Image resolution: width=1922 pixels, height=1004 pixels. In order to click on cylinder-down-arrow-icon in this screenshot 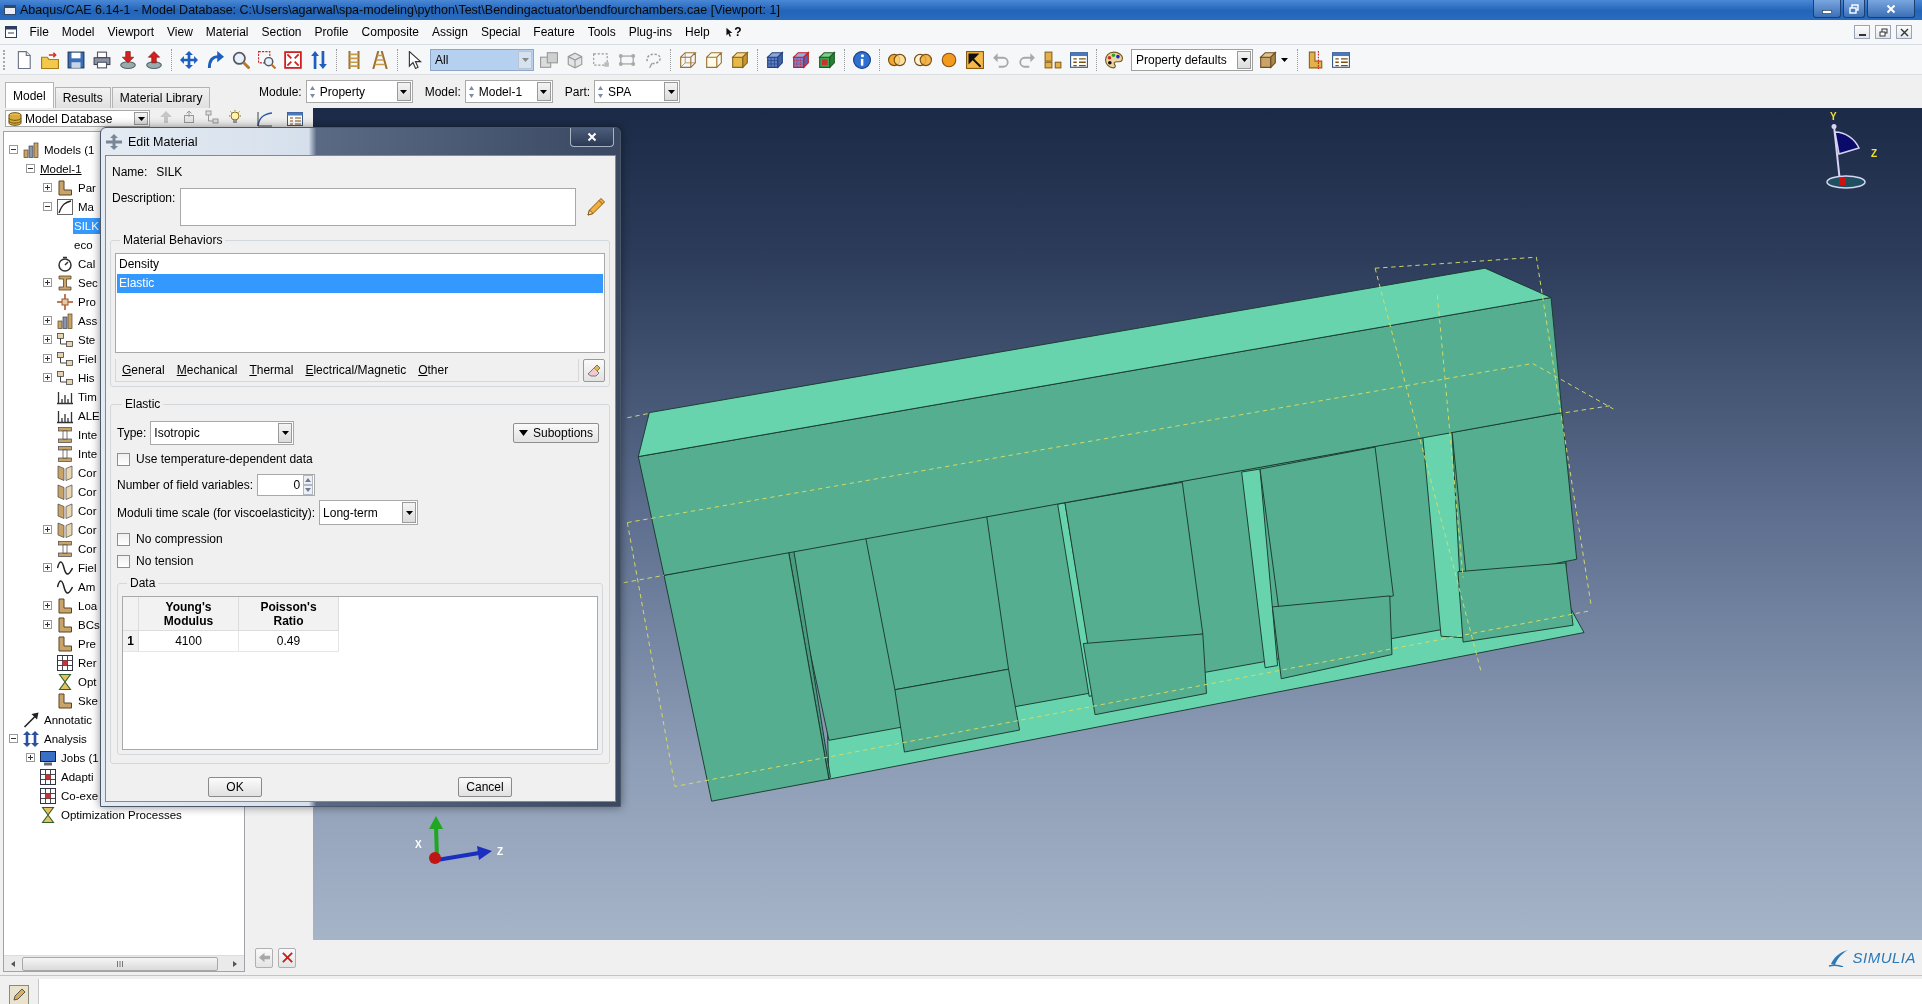, I will do `click(128, 59)`.